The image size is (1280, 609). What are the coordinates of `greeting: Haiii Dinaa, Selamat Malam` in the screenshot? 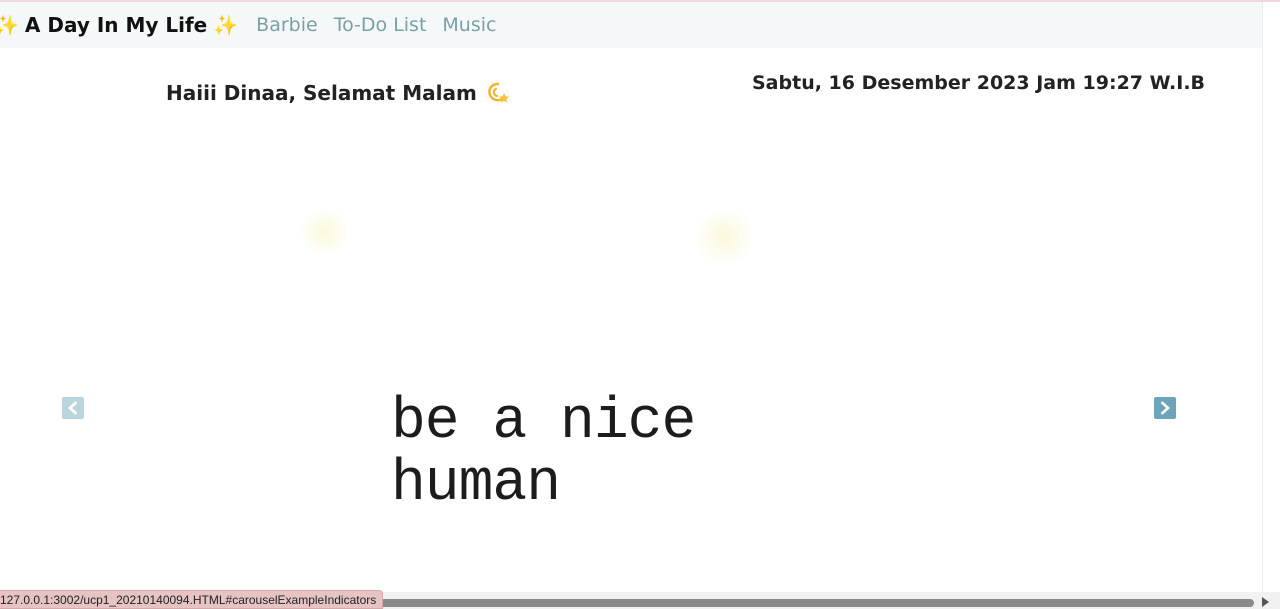 It's located at (338, 93).